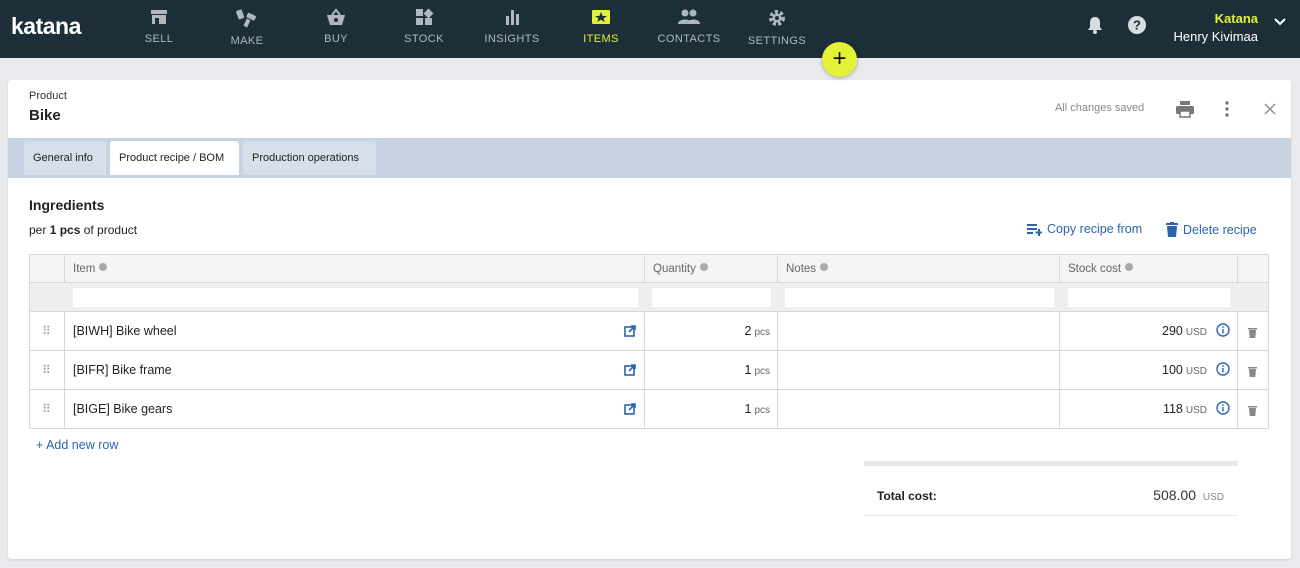  Describe the element at coordinates (355, 331) in the screenshot. I see `item-cell: [BIWH] Bike wheel` at that location.